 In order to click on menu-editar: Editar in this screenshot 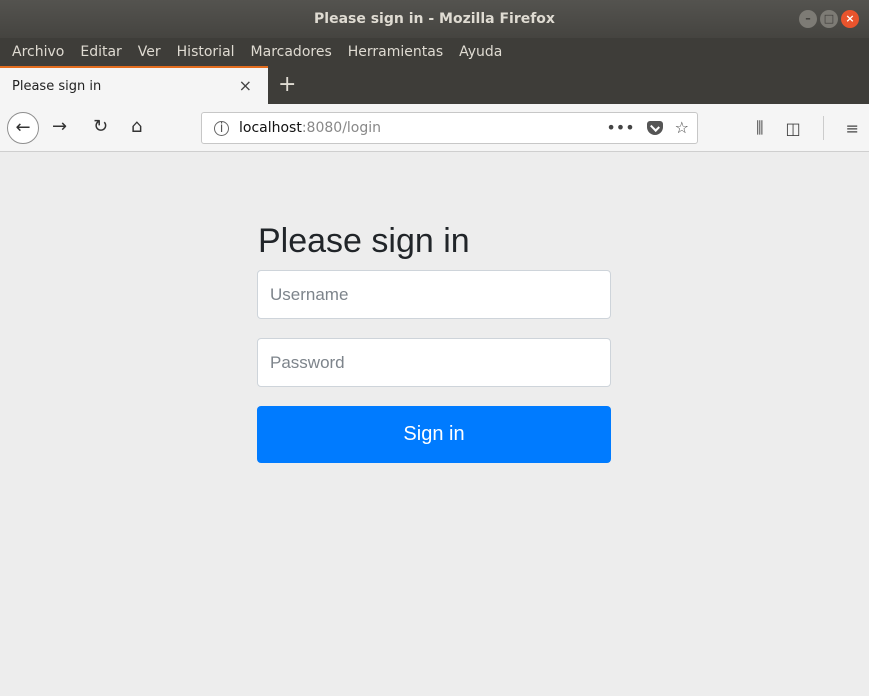, I will do `click(100, 52)`.